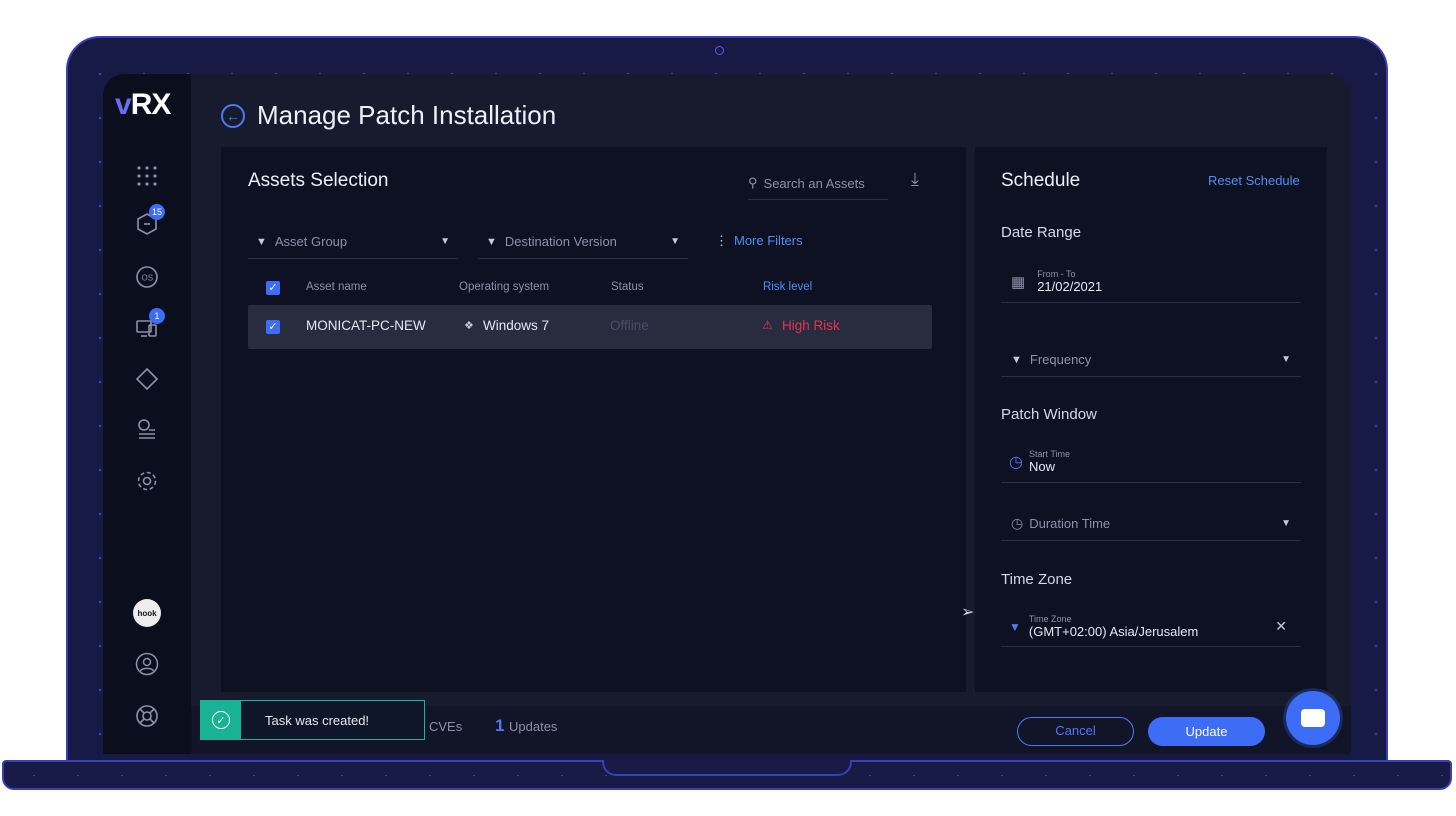 This screenshot has width=1456, height=816. What do you see at coordinates (1075, 731) in the screenshot?
I see `cancel-button: Cancel` at bounding box center [1075, 731].